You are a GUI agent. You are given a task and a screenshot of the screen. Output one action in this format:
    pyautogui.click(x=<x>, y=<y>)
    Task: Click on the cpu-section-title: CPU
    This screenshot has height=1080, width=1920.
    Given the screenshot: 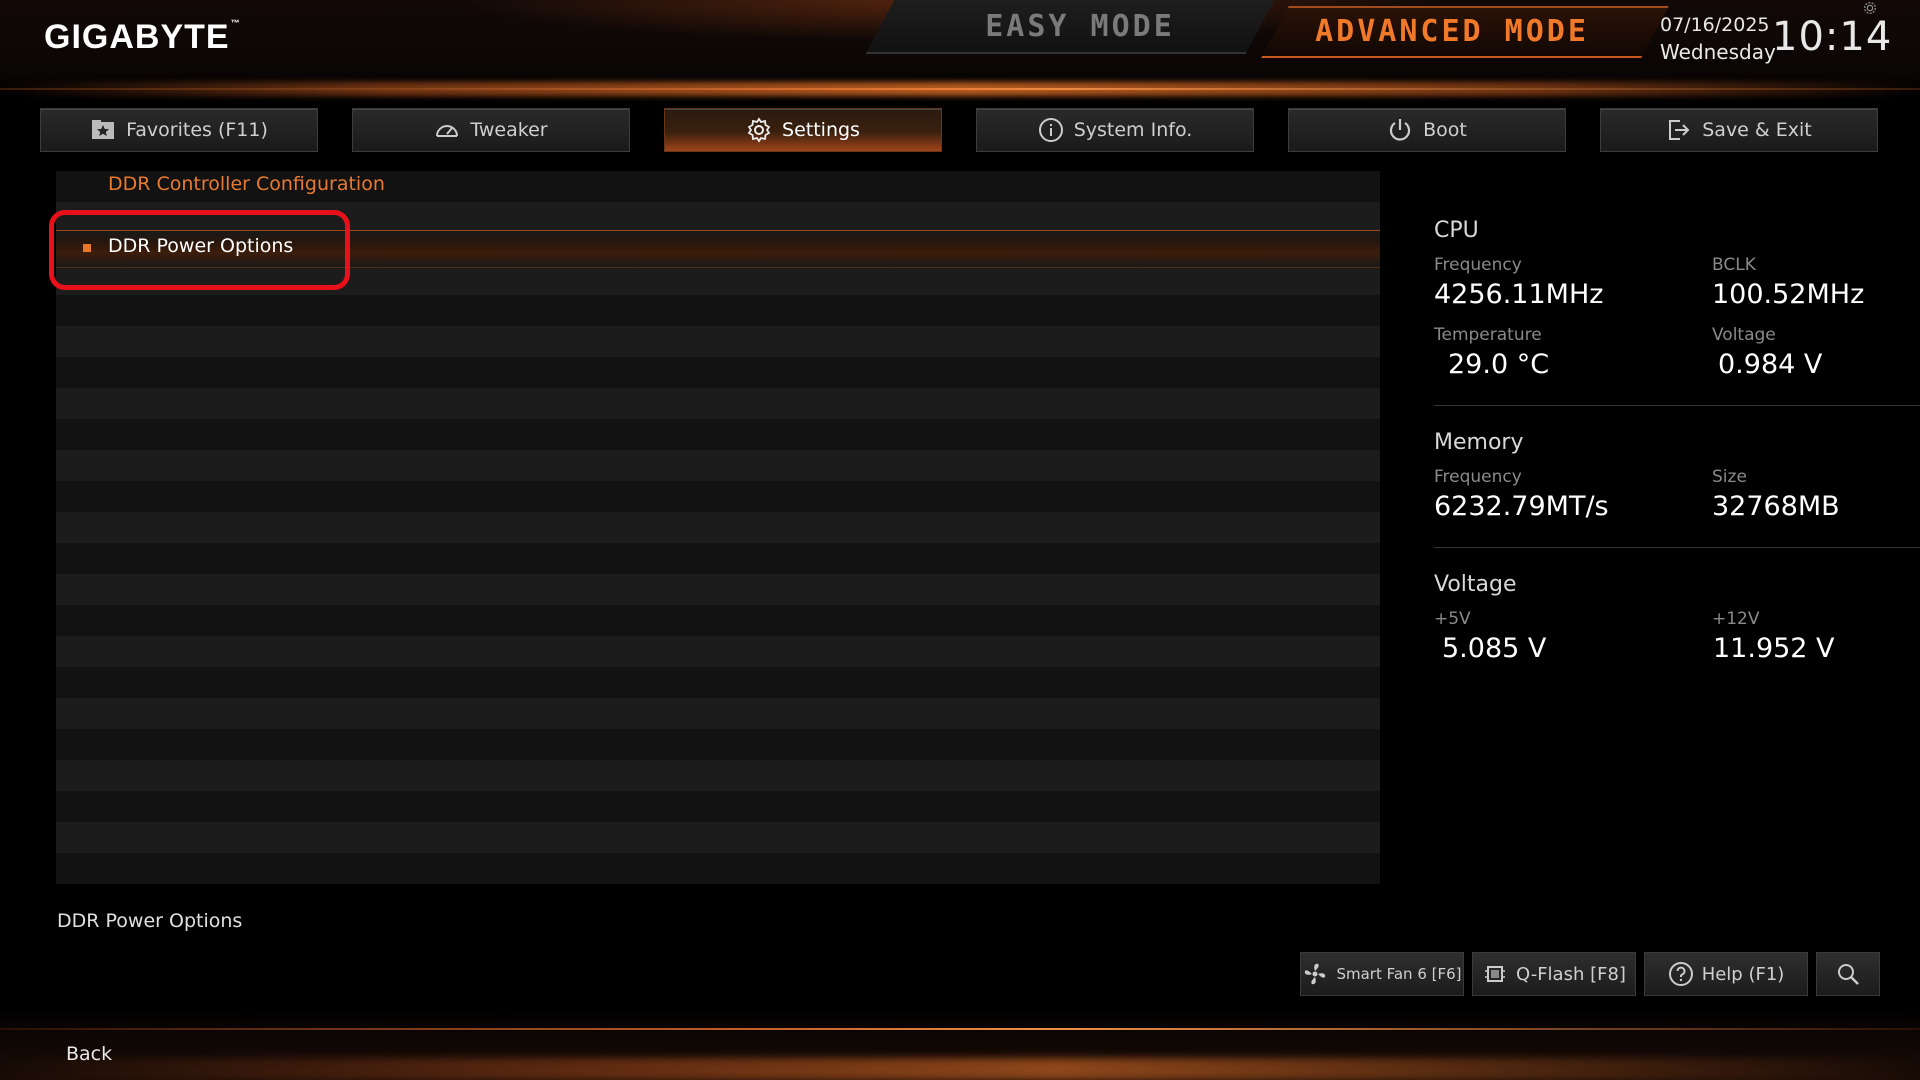 What is the action you would take?
    pyautogui.click(x=1456, y=230)
    